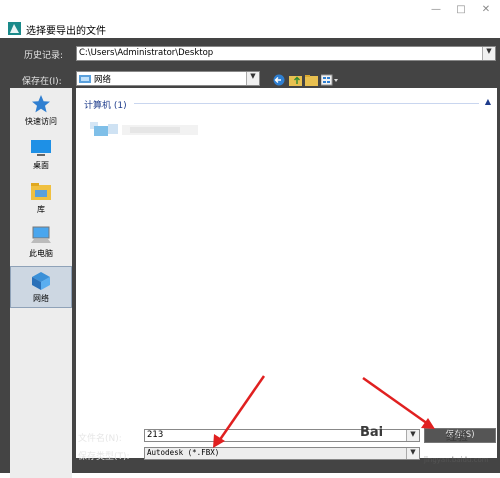 The image size is (500, 478). I want to click on minimize-button: —, so click(436, 10).